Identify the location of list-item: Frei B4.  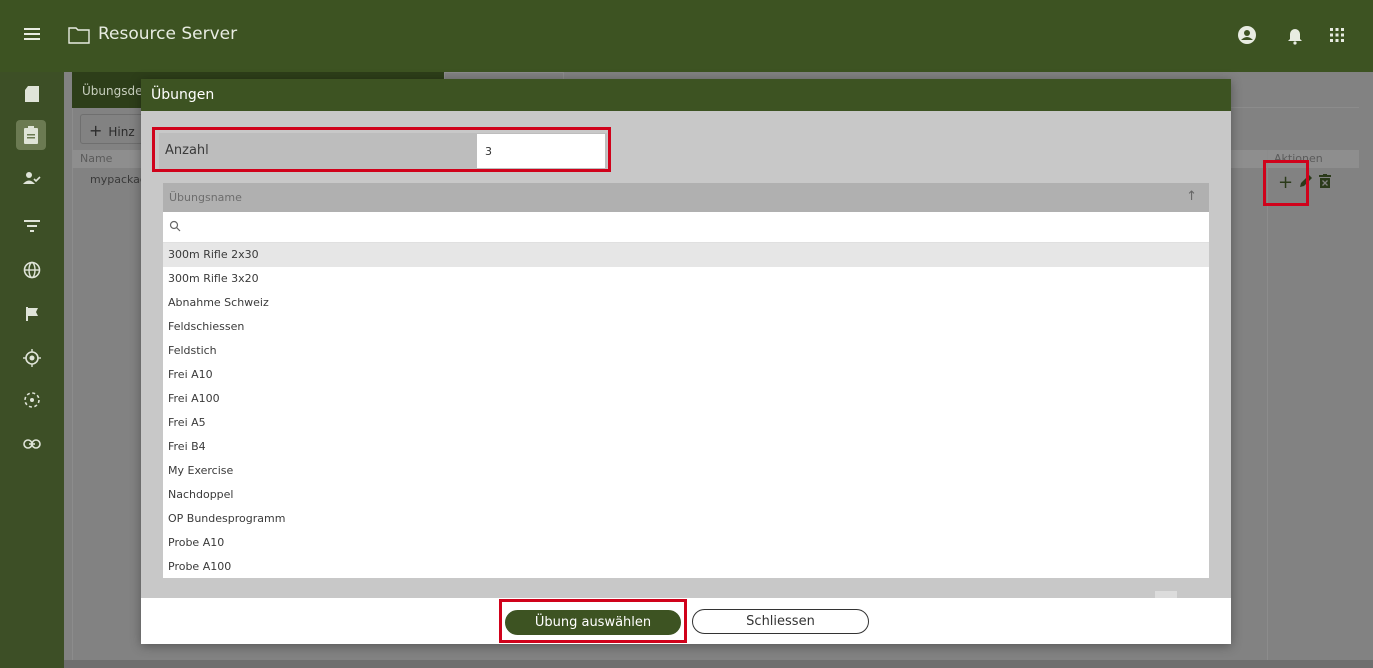
(686, 447).